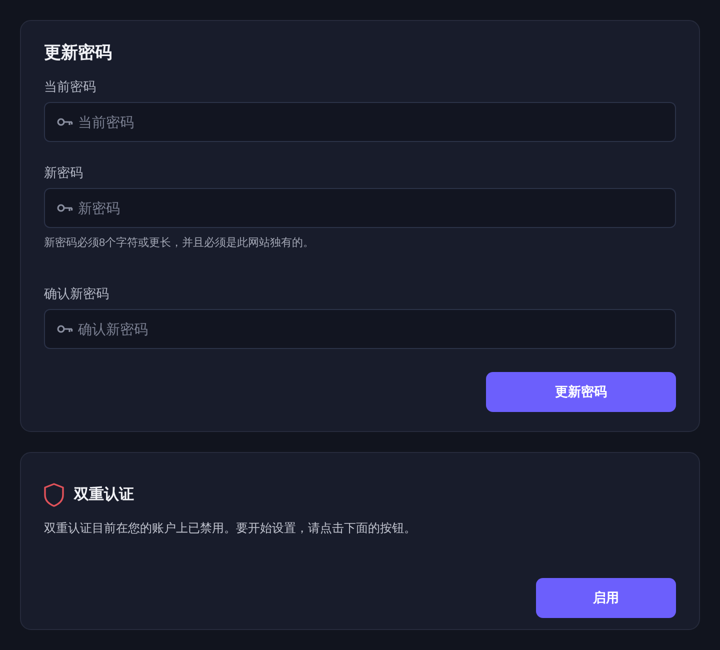 Image resolution: width=720 pixels, height=650 pixels. What do you see at coordinates (360, 122) in the screenshot?
I see `password-field: 当前密码` at bounding box center [360, 122].